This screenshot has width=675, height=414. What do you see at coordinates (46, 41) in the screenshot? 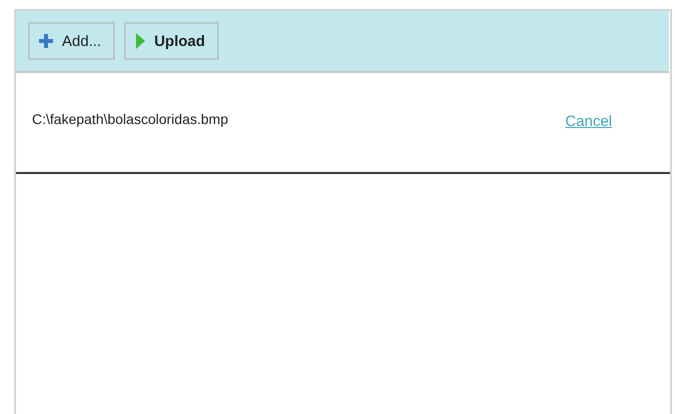
I see `plus-icon` at bounding box center [46, 41].